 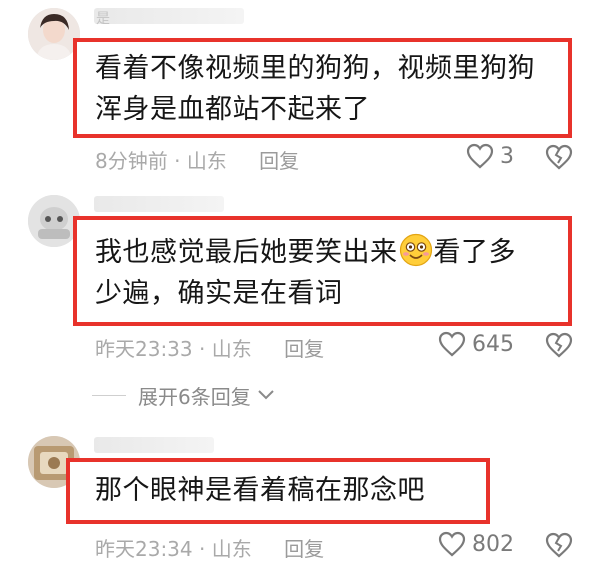 I want to click on timestamp: 昨天23:34, so click(x=144, y=549).